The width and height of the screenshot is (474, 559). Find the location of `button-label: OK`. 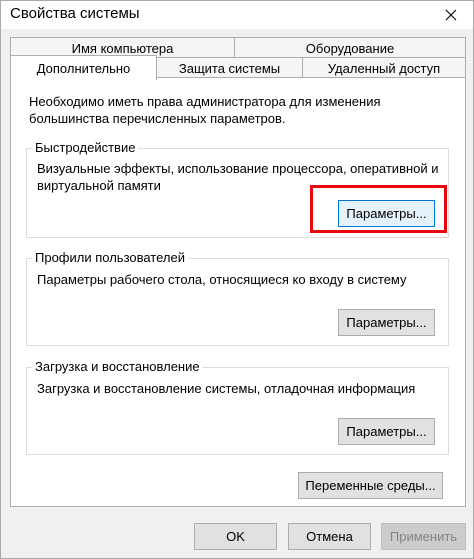

button-label: OK is located at coordinates (235, 536).